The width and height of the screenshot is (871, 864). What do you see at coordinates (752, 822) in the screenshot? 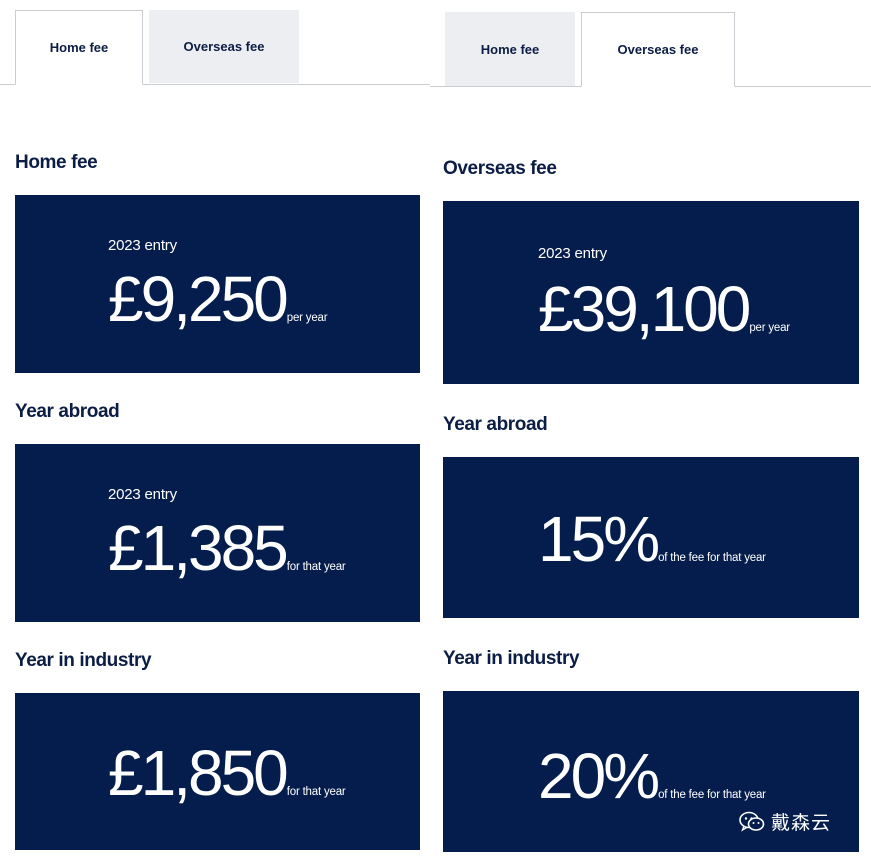
I see `wechat-icon` at bounding box center [752, 822].